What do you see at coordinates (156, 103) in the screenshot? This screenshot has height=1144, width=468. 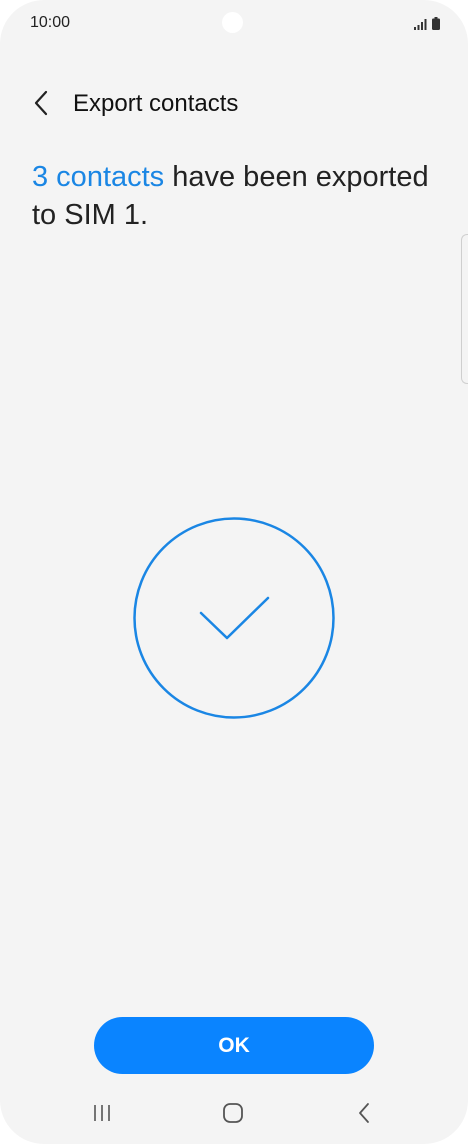 I see `page-title: Export contacts` at bounding box center [156, 103].